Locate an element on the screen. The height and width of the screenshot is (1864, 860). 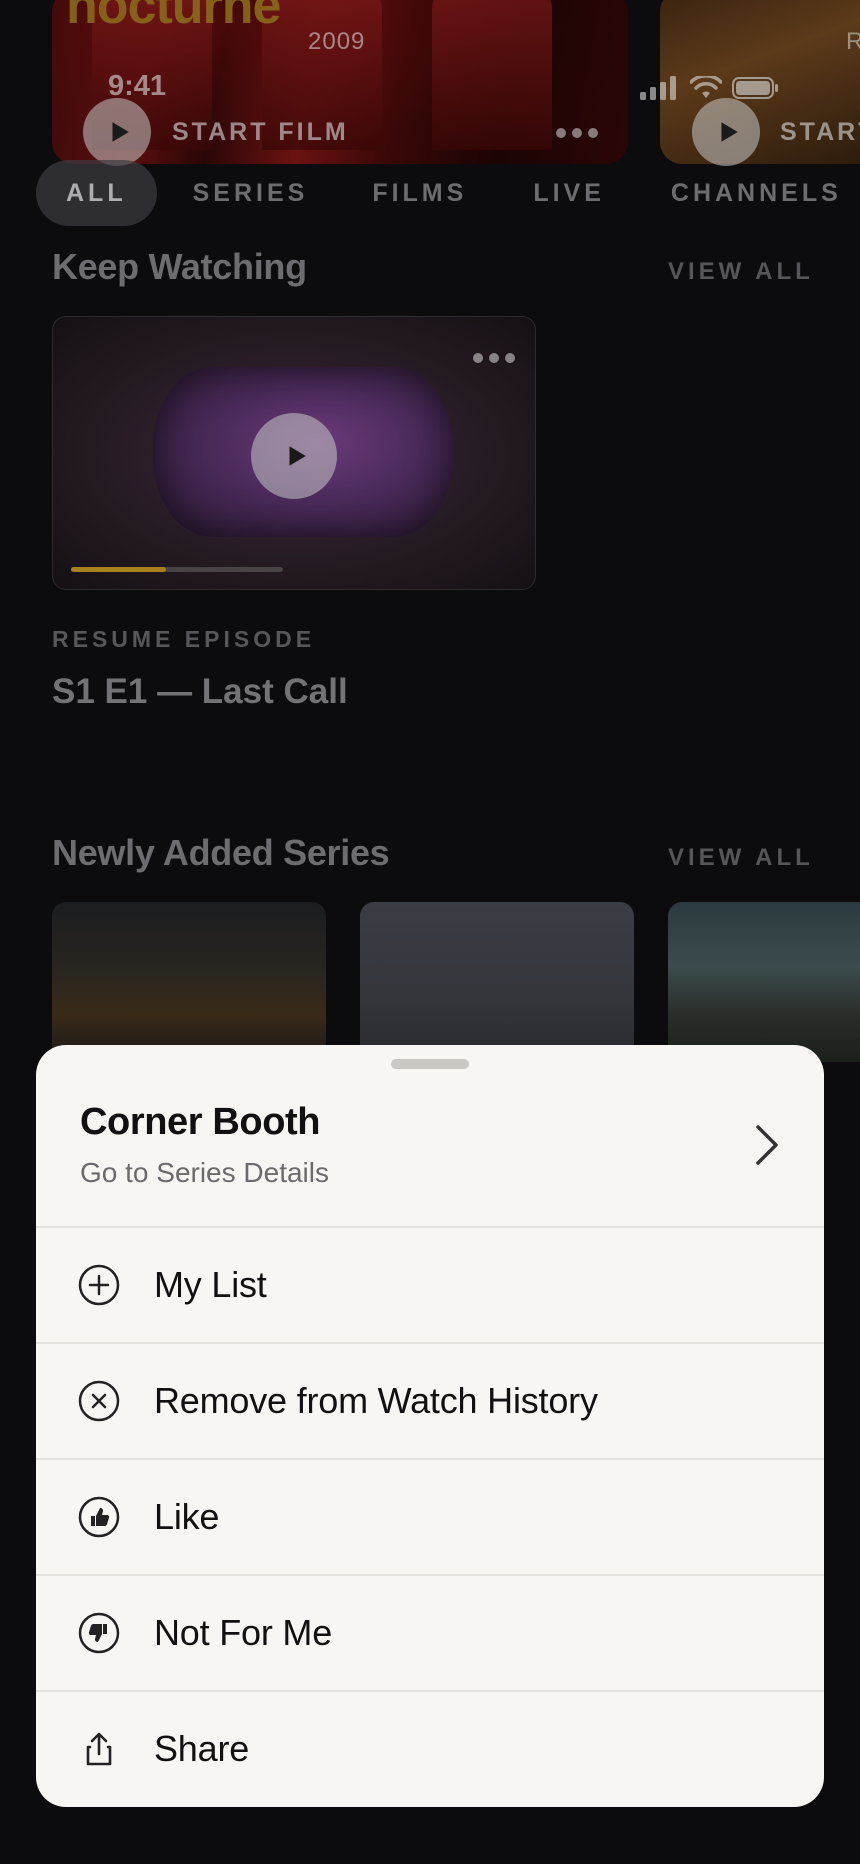
action-label: Remove from Watch History is located at coordinates (376, 1400).